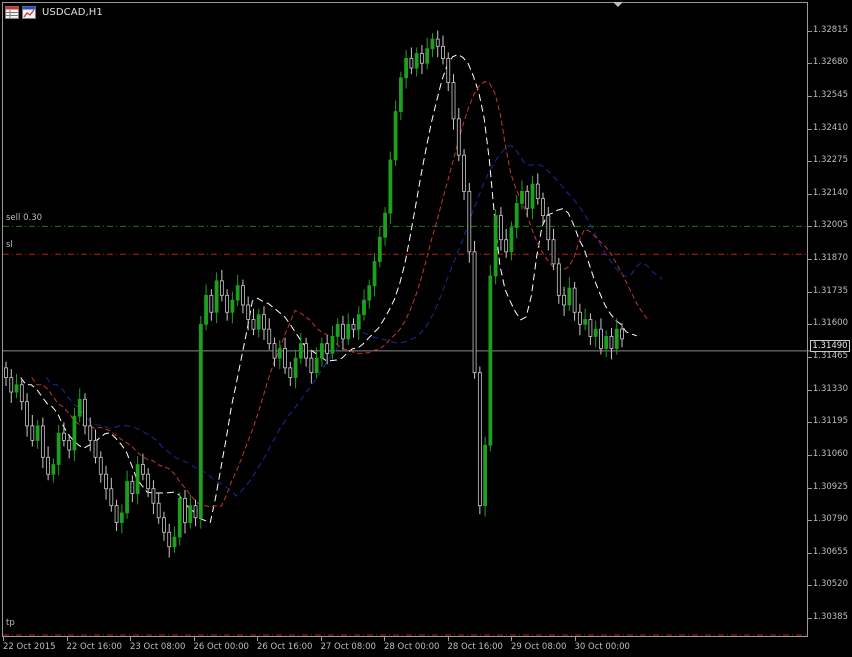  What do you see at coordinates (158, 647) in the screenshot?
I see `time-tick-label: 23 Oct 08:00` at bounding box center [158, 647].